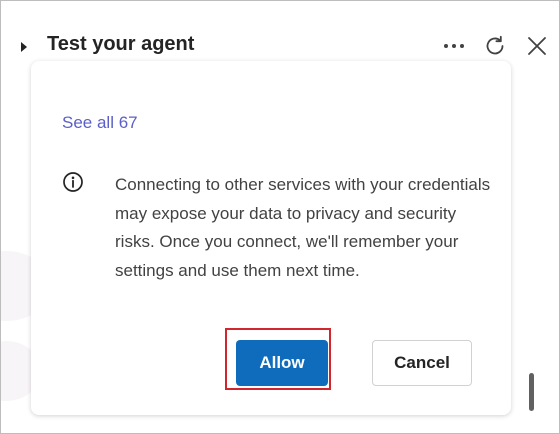 The image size is (560, 434). Describe the element at coordinates (422, 363) in the screenshot. I see `cancel-button: Cancel` at that location.